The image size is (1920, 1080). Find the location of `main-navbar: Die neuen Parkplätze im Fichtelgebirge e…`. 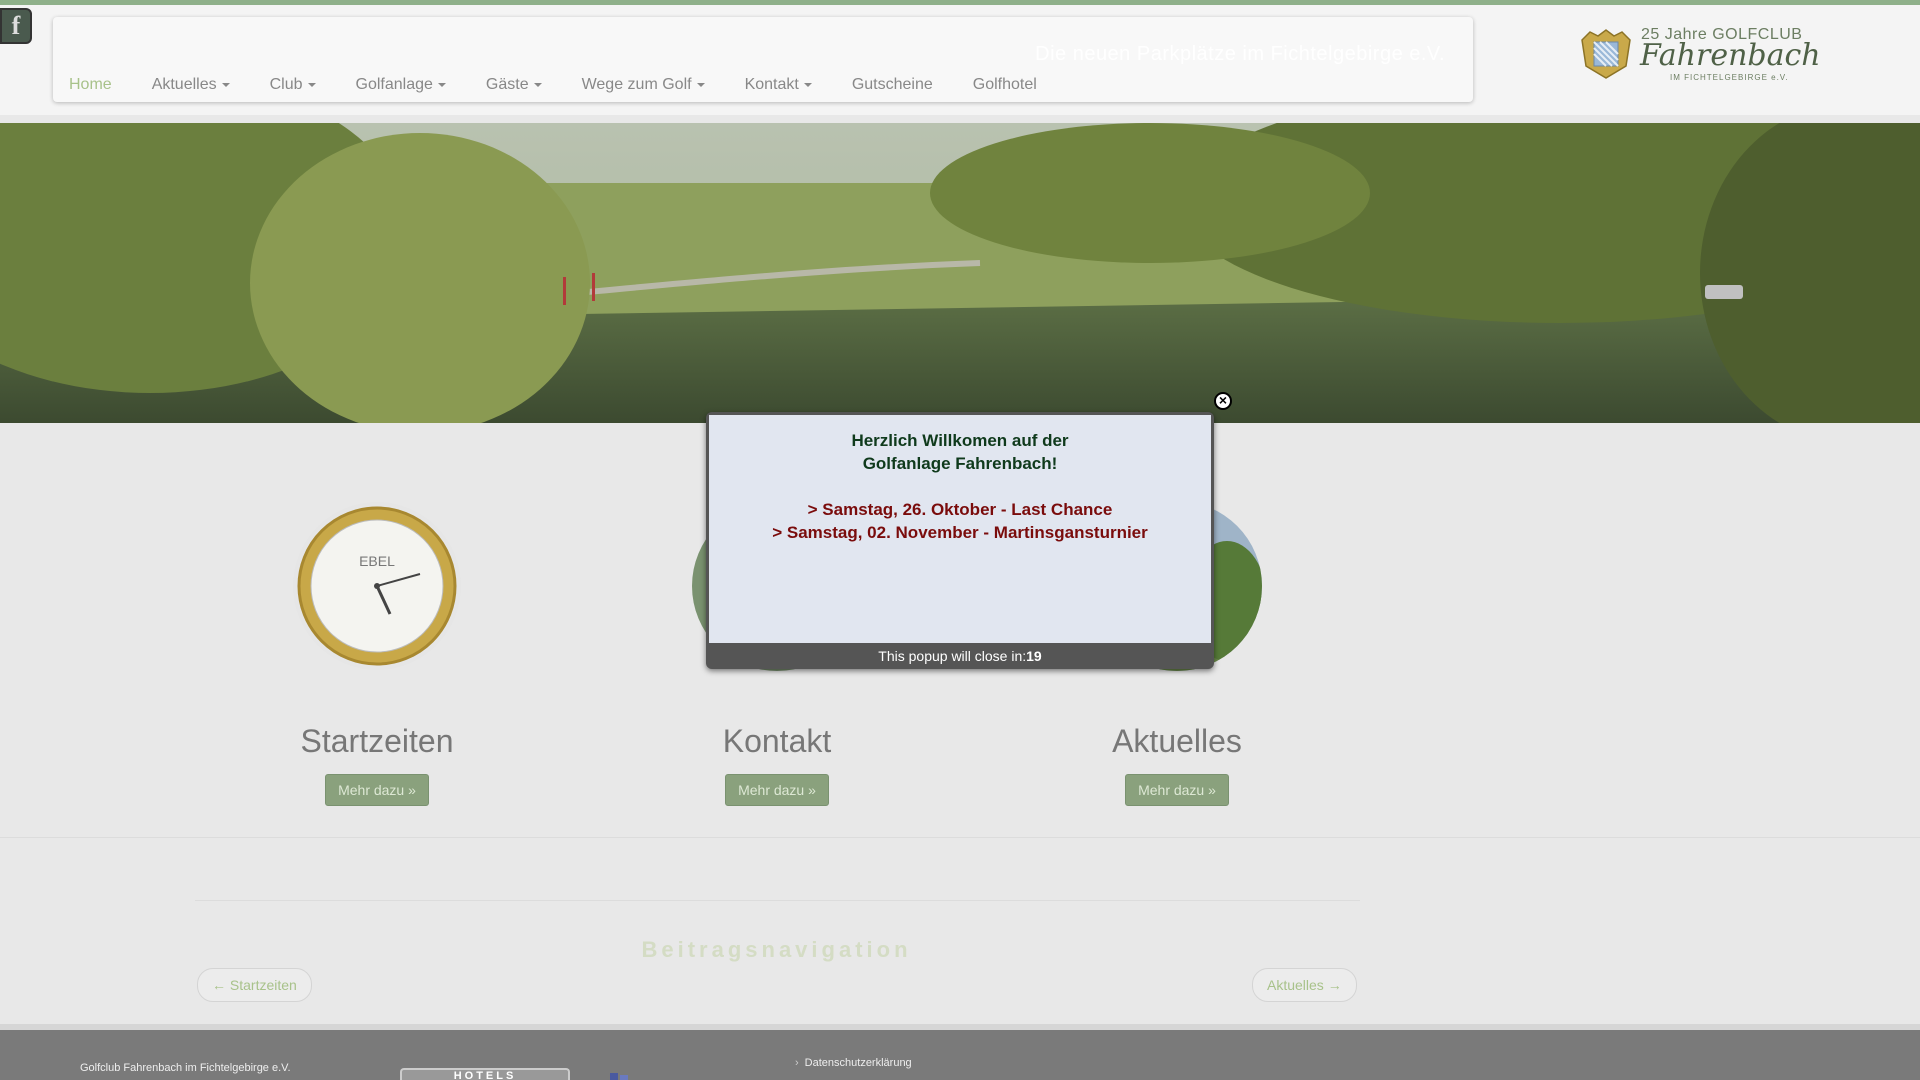

main-navbar: Die neuen Parkplätze im Fichtelgebirge e… is located at coordinates (763, 59).